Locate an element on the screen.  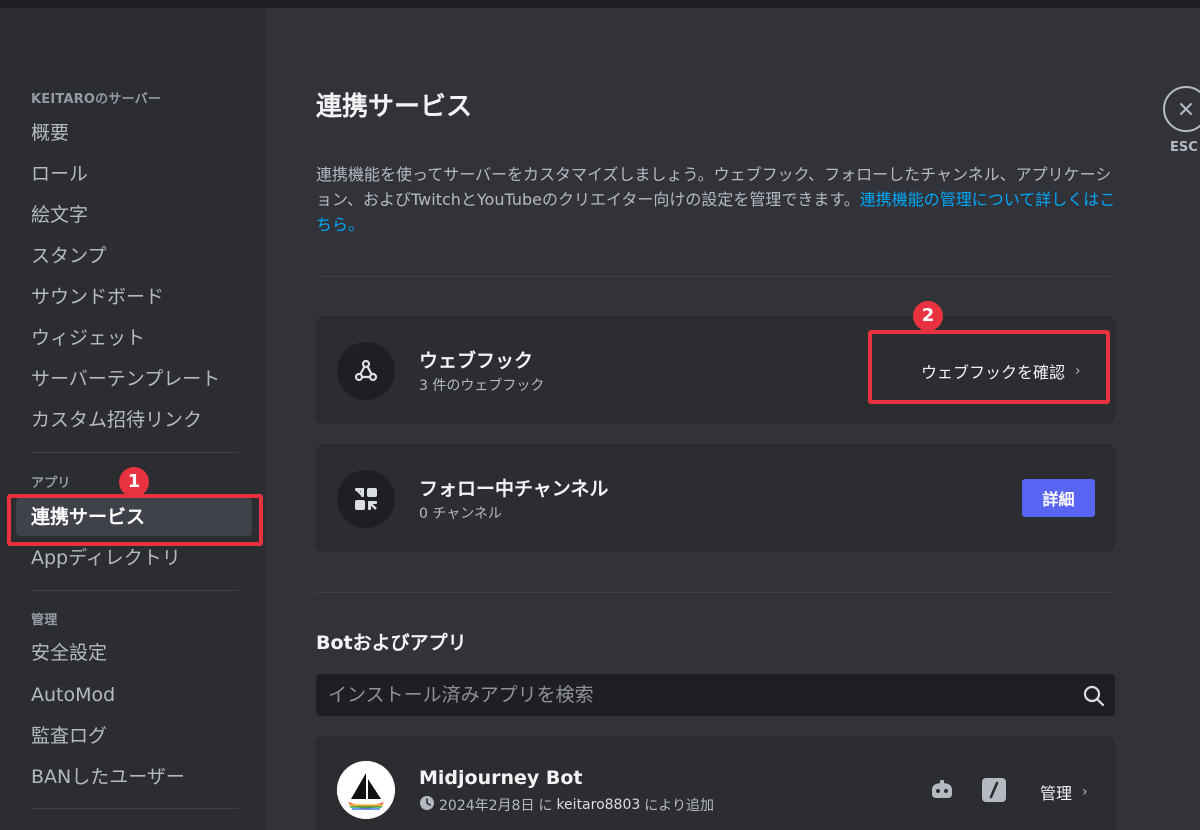
sidebar-item-overview: 概要 is located at coordinates (50, 133).